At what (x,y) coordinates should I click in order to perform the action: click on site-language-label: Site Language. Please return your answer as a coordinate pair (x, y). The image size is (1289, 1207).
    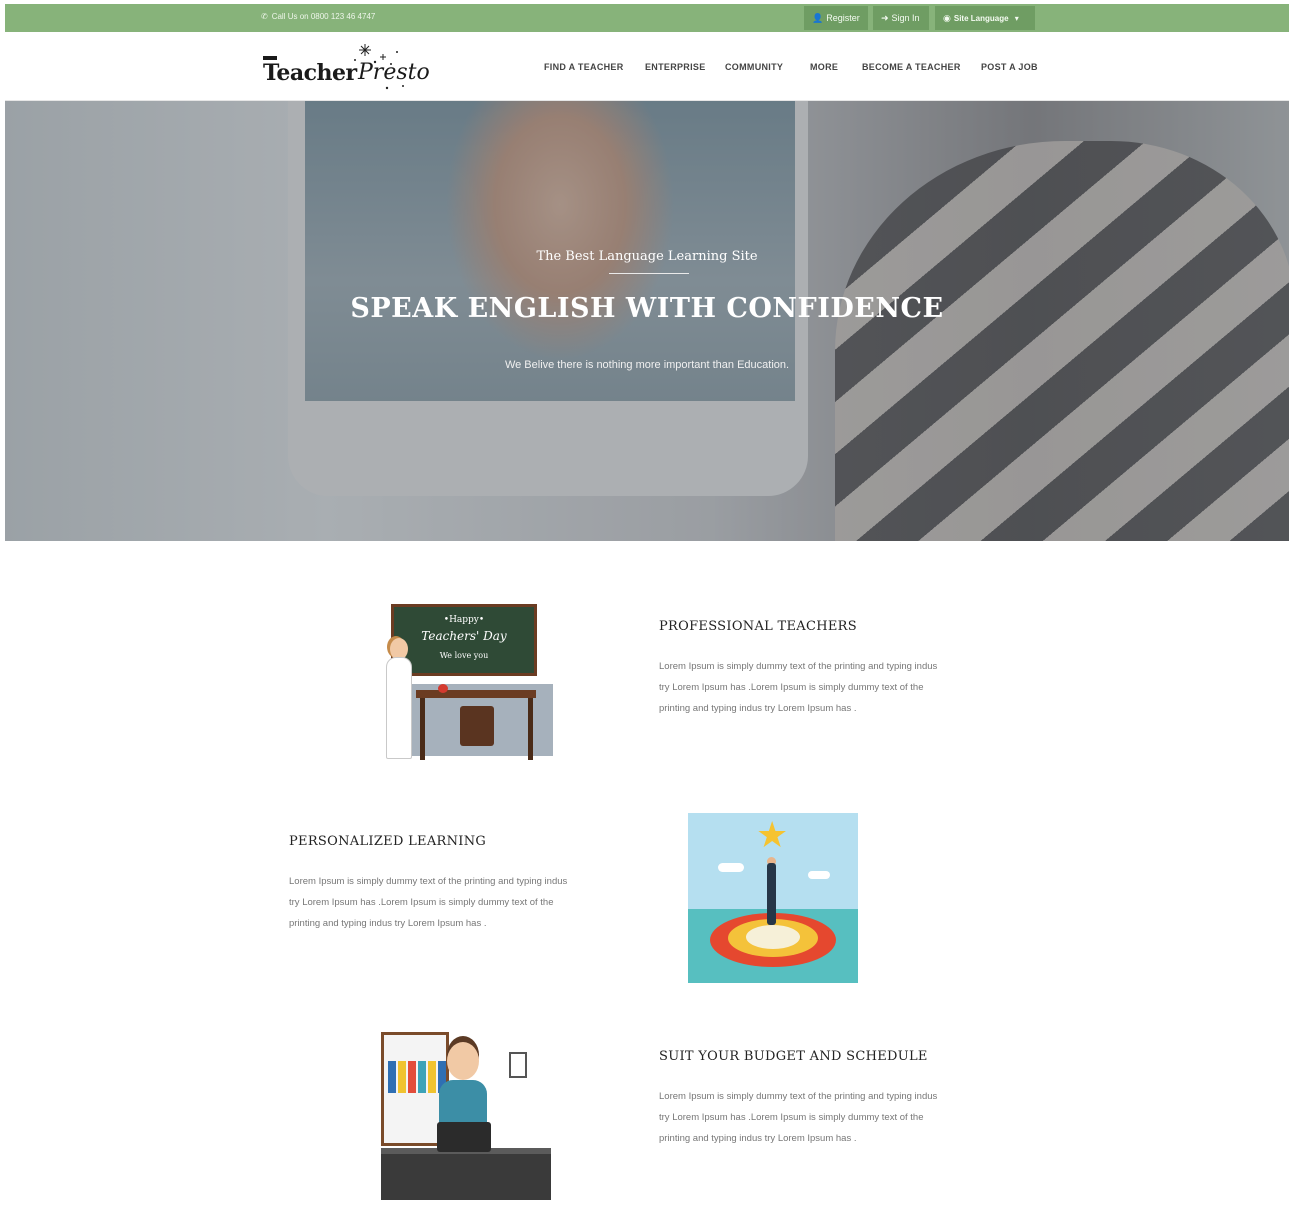
    Looking at the image, I should click on (981, 18).